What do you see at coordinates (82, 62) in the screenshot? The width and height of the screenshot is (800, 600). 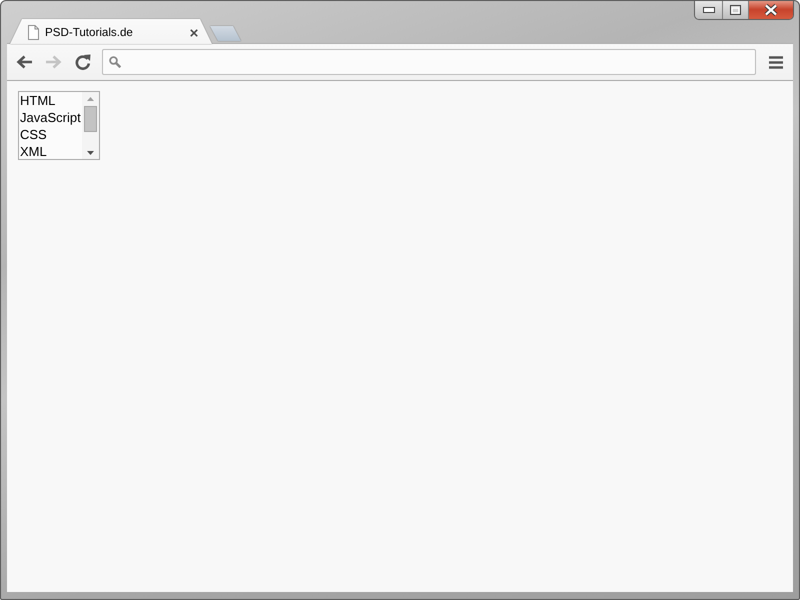 I see `reload-icon` at bounding box center [82, 62].